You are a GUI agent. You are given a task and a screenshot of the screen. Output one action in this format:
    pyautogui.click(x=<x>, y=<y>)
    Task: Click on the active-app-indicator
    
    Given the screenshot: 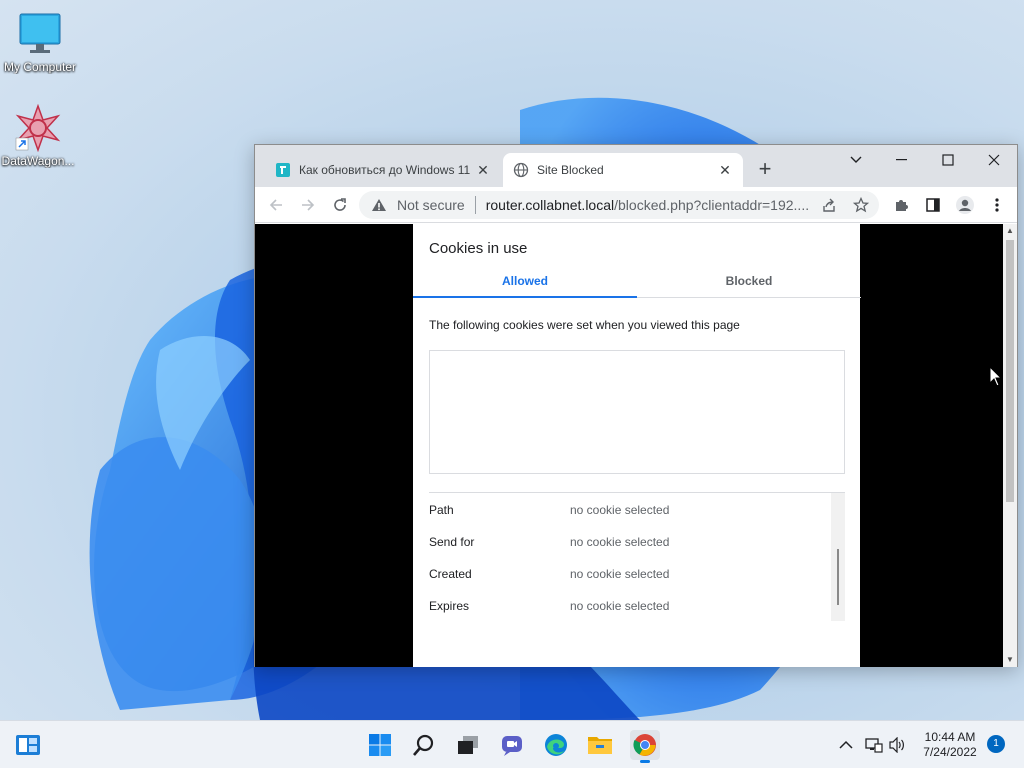 What is the action you would take?
    pyautogui.click(x=645, y=761)
    